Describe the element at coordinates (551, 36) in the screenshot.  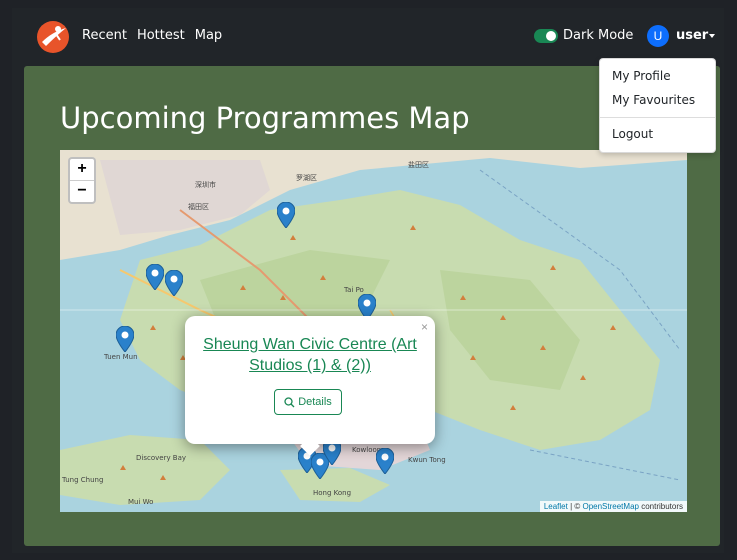
I see `toggle-knob` at that location.